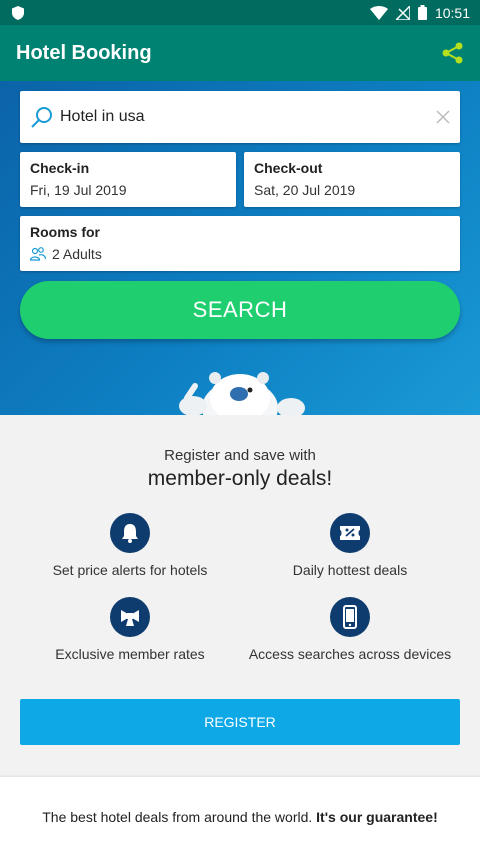 The width and height of the screenshot is (480, 853). Describe the element at coordinates (78, 190) in the screenshot. I see `checkin-value: Fri, 19 Jul 2019` at that location.